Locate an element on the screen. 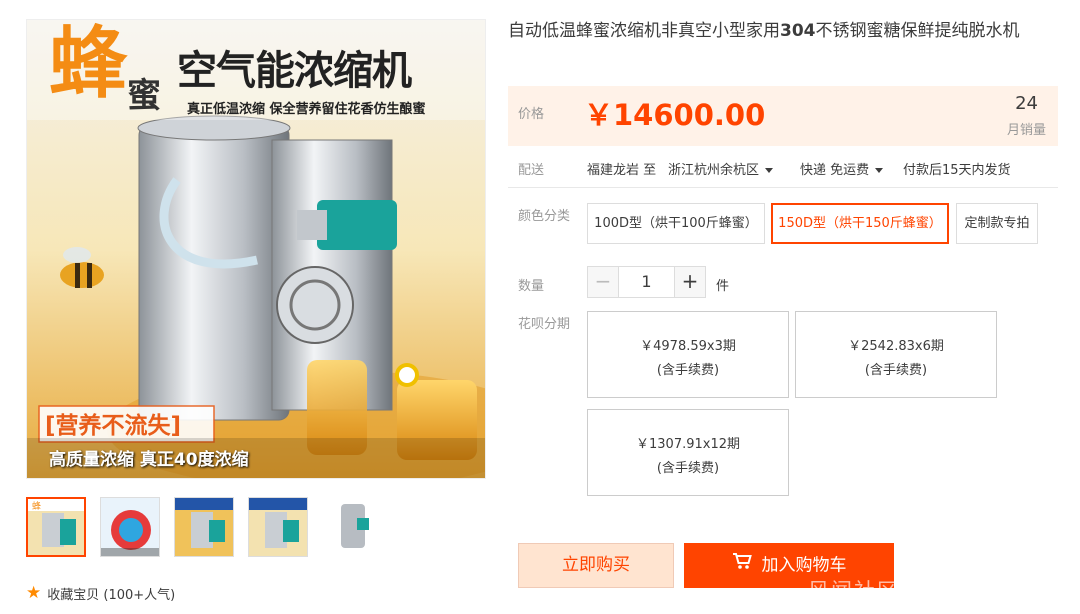  installment-option-12: ￥1307.91x12期 (含手续费) is located at coordinates (688, 452).